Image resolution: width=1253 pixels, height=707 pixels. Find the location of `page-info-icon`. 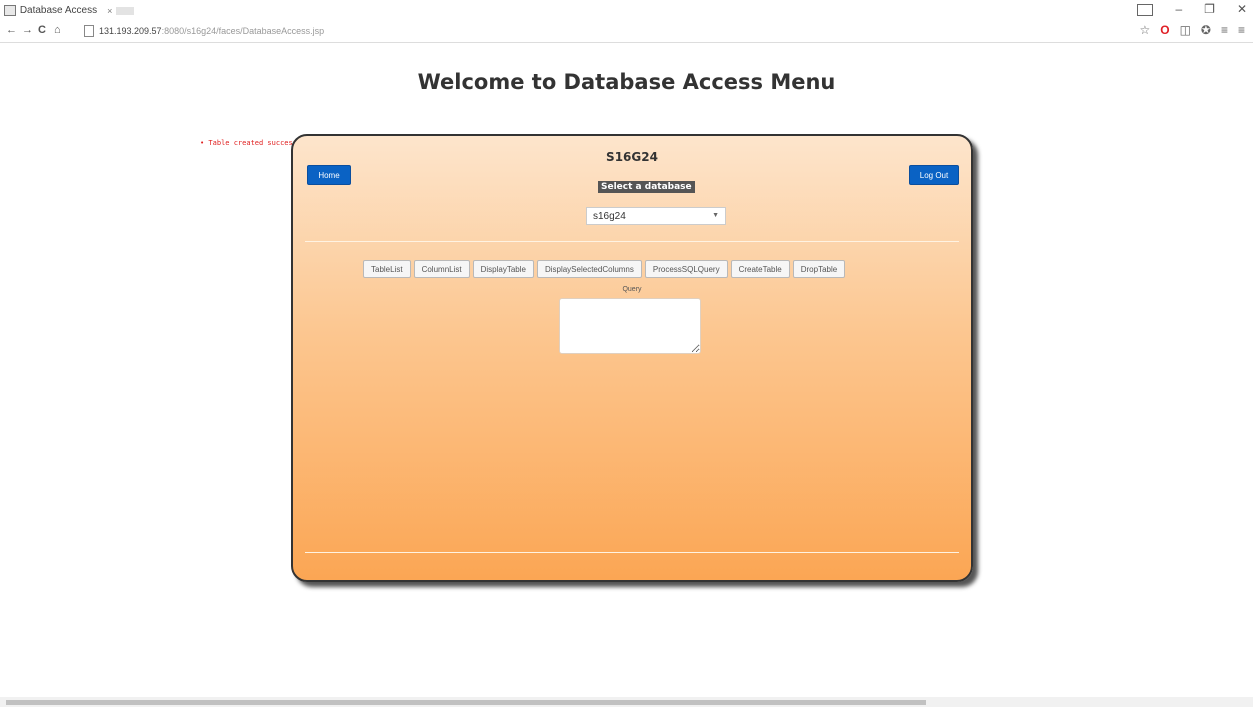

page-info-icon is located at coordinates (89, 30).